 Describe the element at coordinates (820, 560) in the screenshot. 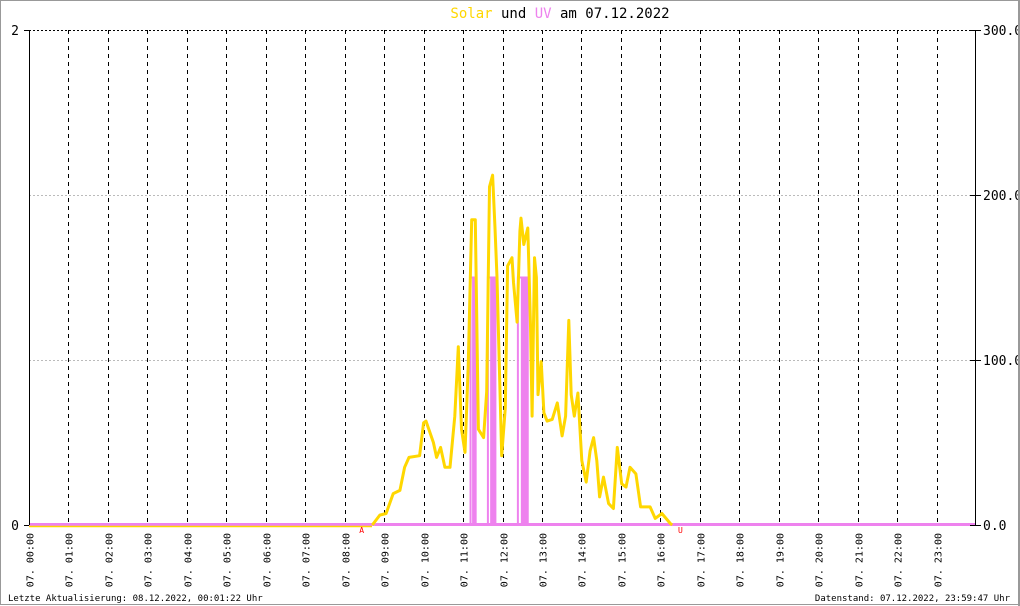

I see `x-tick-label: 07. 20:00` at that location.